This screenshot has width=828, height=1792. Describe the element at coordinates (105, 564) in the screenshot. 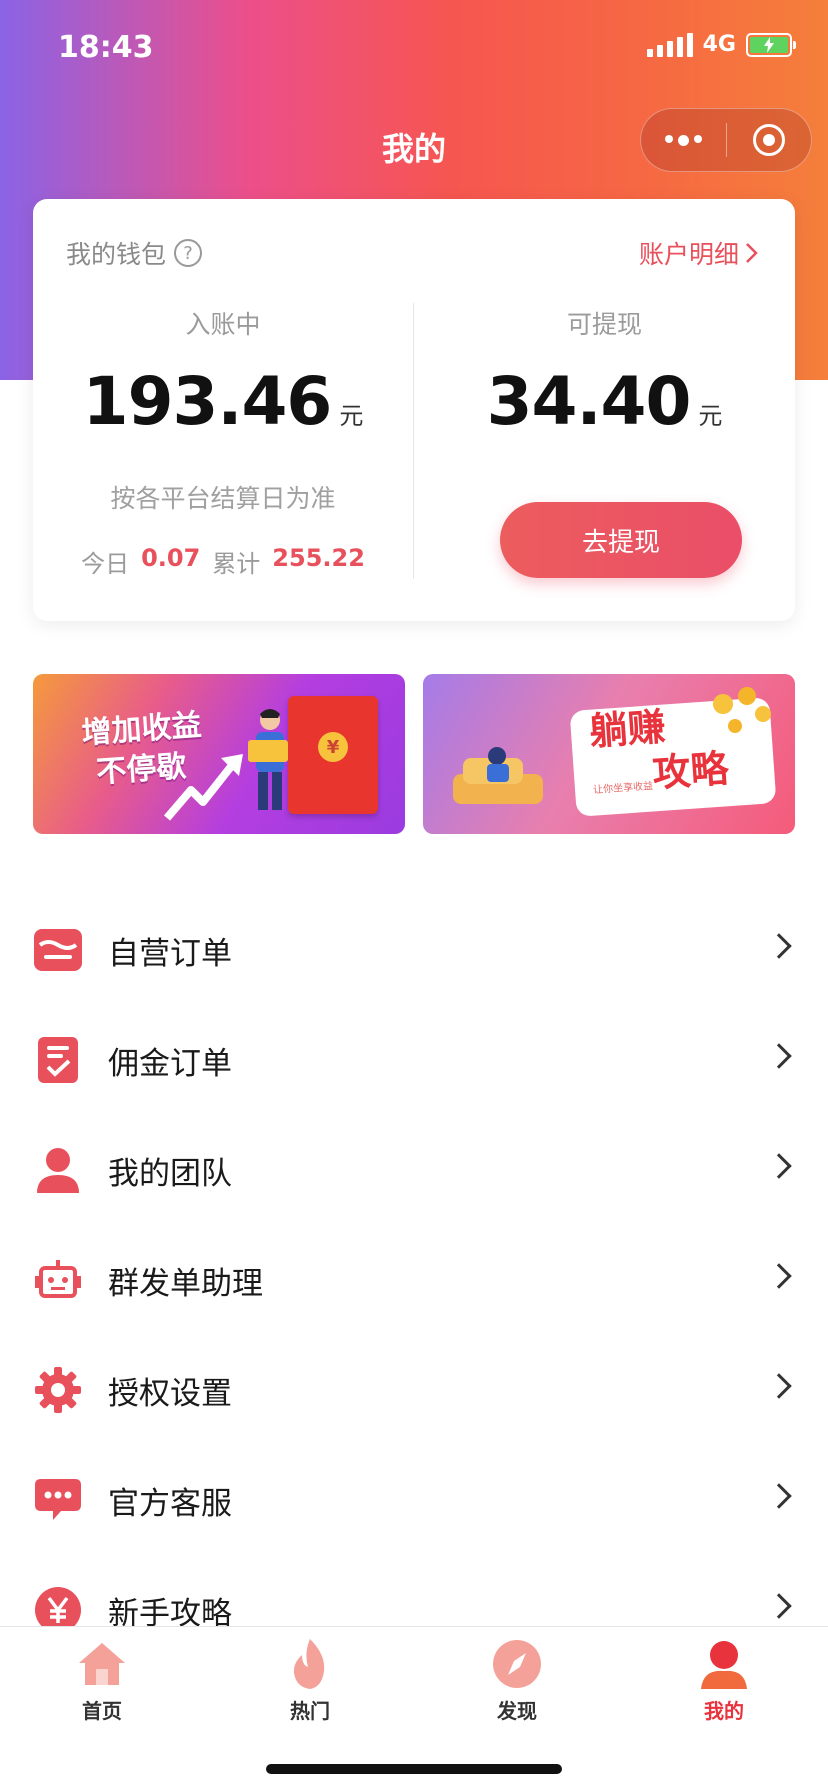

I see `today-label: 今日` at that location.